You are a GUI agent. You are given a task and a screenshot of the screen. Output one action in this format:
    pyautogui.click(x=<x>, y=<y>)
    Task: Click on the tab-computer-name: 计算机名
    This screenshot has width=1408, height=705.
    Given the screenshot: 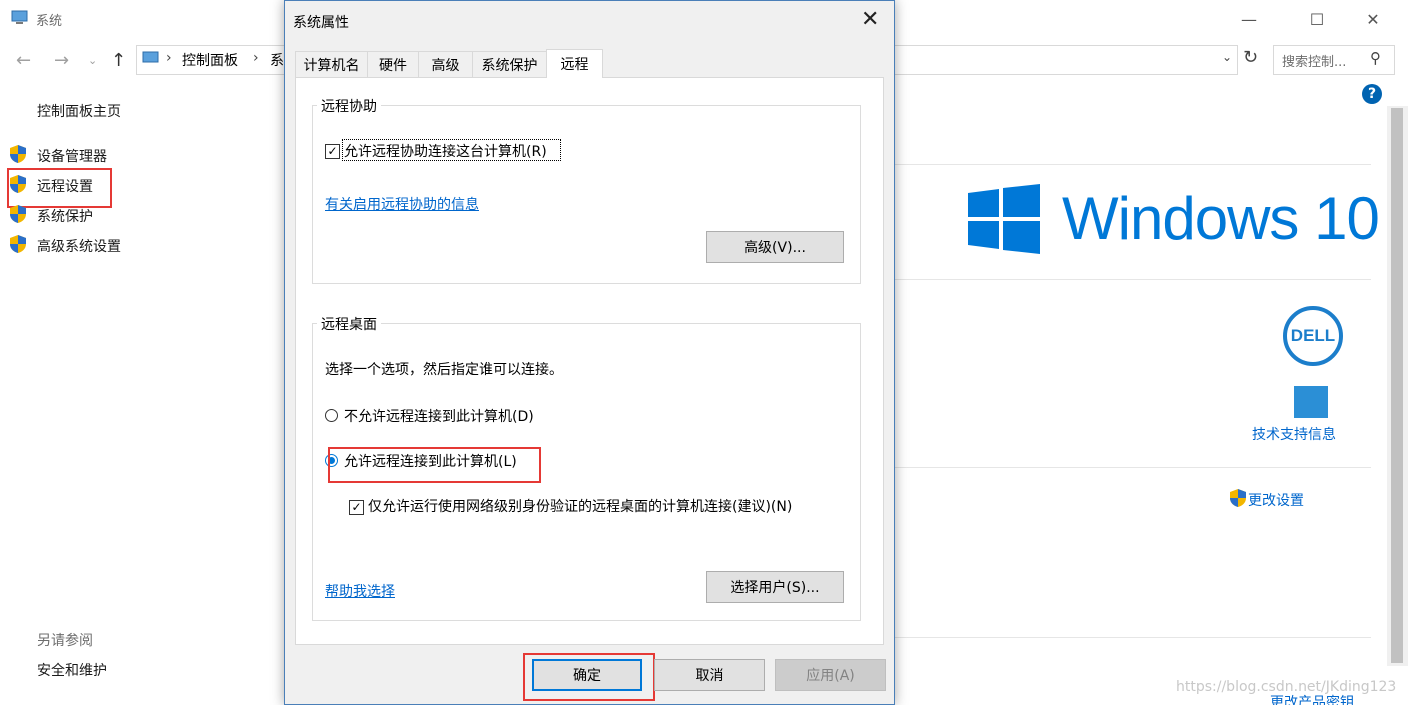 What is the action you would take?
    pyautogui.click(x=331, y=64)
    